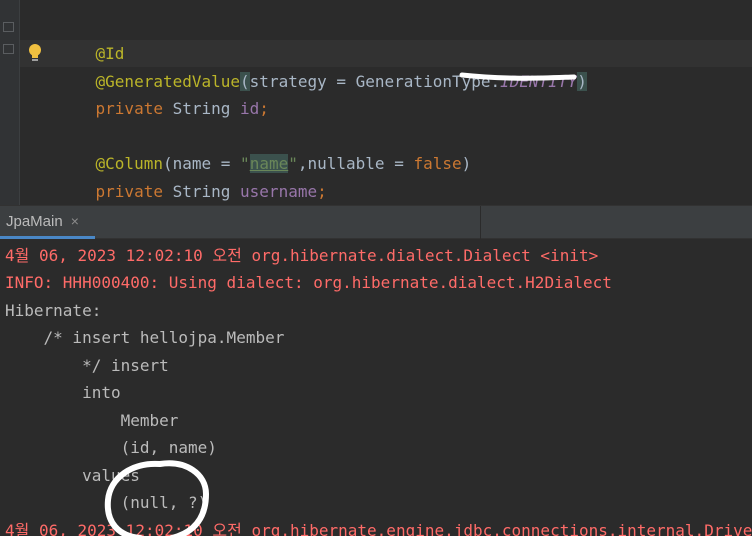  I want to click on console-line: /* insert hellojpa.Member, so click(145, 337).